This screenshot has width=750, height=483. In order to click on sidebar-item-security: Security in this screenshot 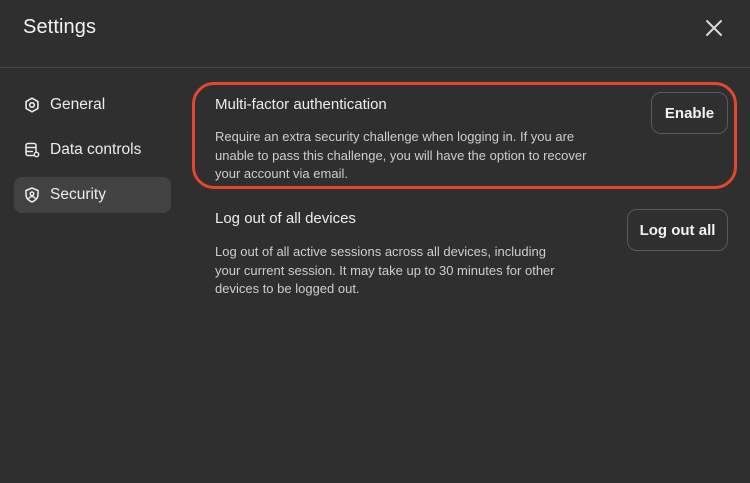, I will do `click(92, 195)`.